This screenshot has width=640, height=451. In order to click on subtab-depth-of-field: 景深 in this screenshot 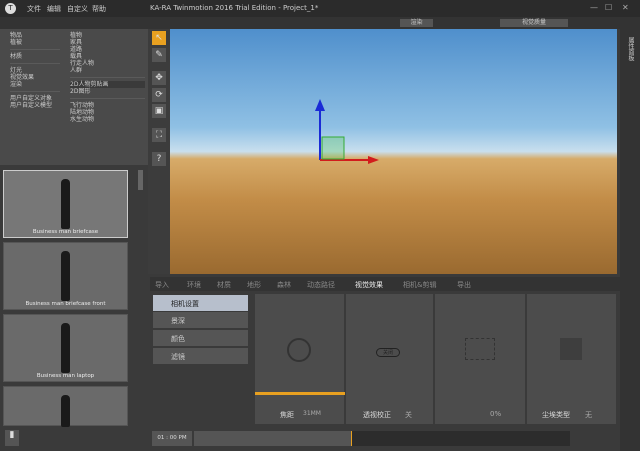, I will do `click(200, 320)`.